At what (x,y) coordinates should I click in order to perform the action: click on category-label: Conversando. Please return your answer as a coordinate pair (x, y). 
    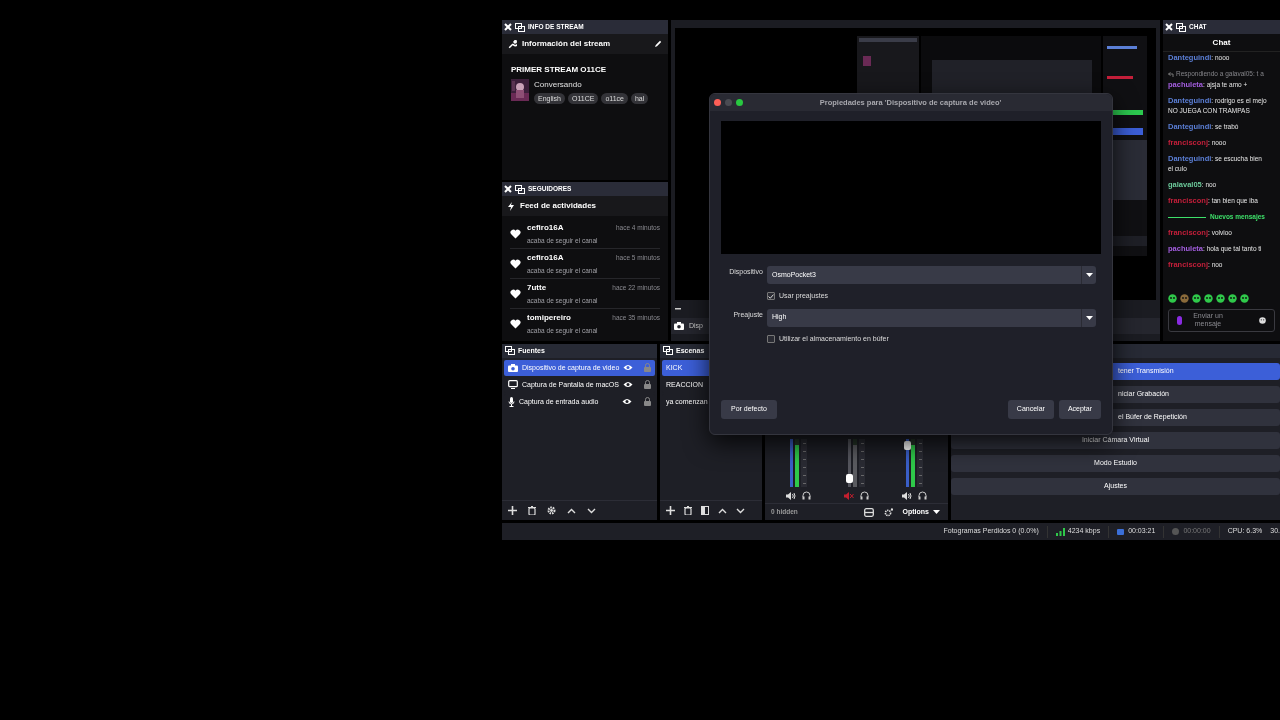
    Looking at the image, I should click on (558, 85).